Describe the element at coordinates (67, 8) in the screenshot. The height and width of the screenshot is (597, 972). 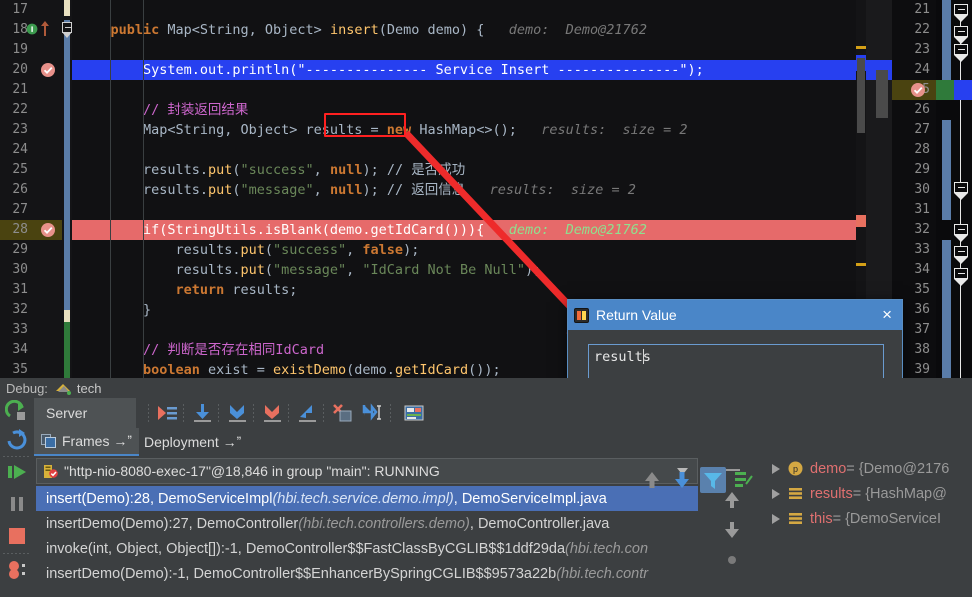
I see `vcs-changed-marker-top` at that location.